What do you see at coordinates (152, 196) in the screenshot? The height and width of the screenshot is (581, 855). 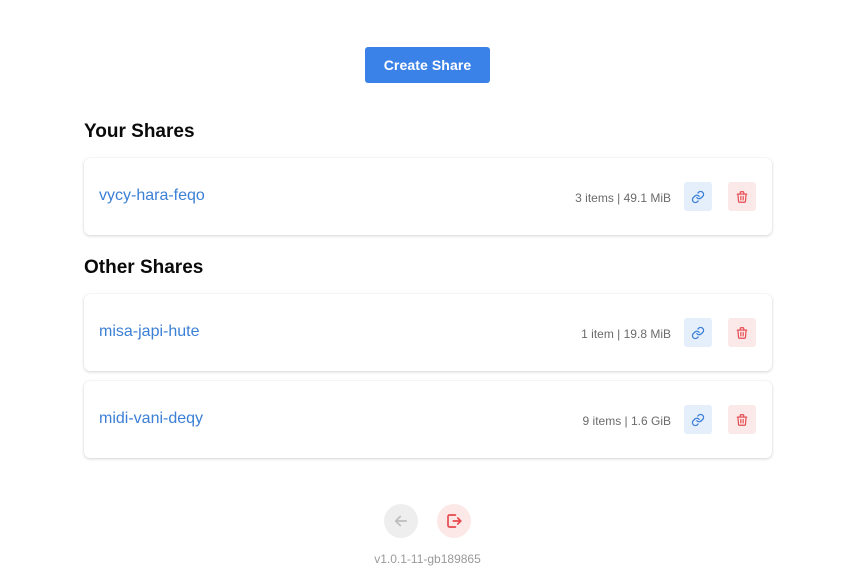 I see `share-name-link: vycy-hara-feqo` at bounding box center [152, 196].